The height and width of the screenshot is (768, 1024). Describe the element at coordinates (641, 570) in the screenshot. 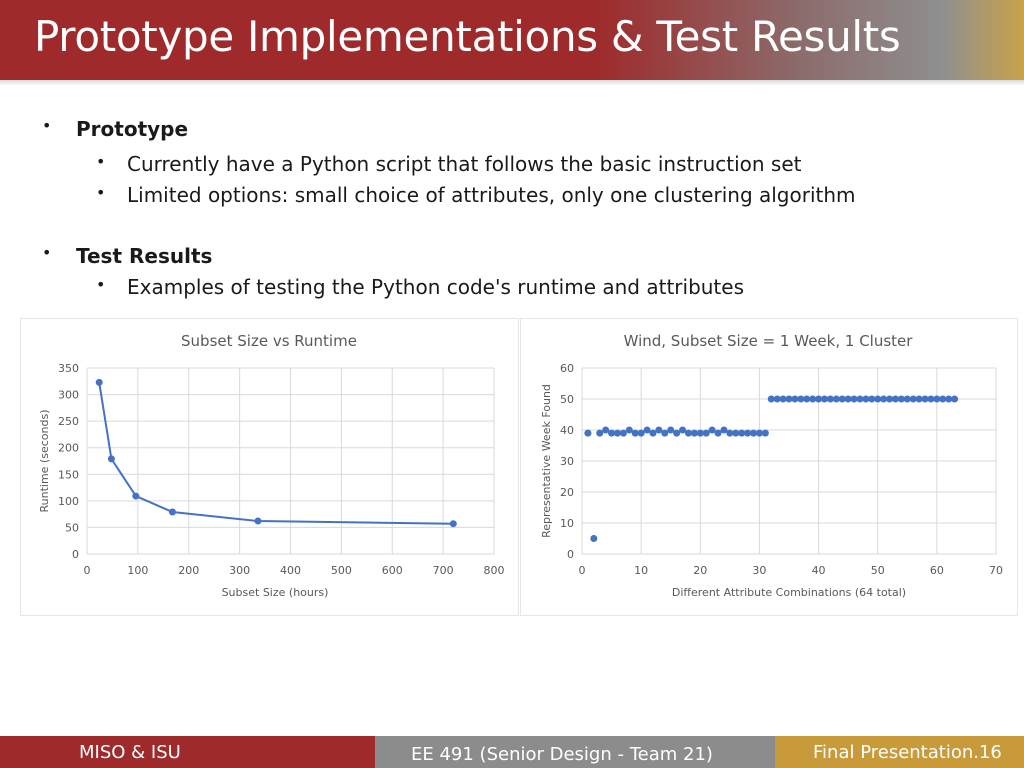

I see `x-tick-label: 10` at that location.